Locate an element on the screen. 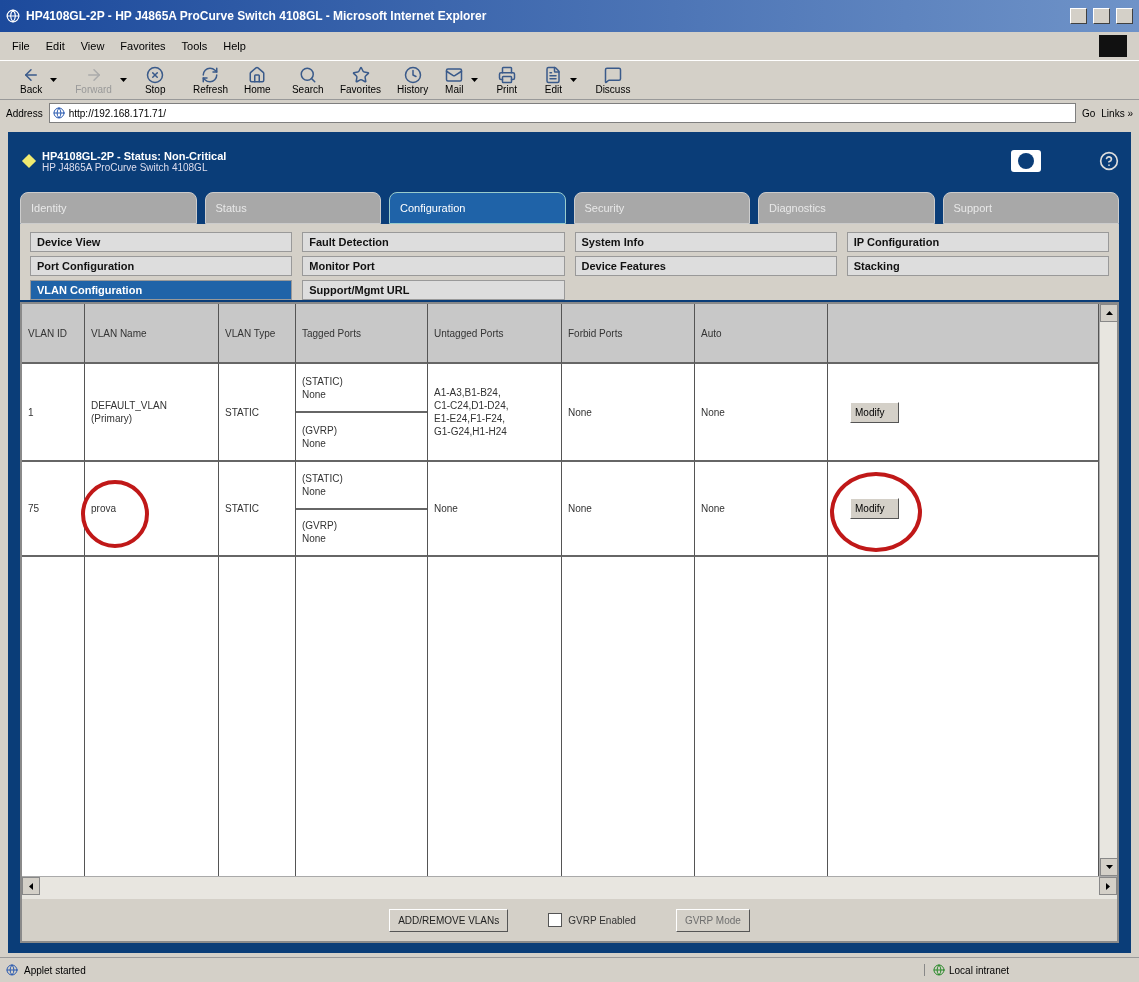 This screenshot has height=982, width=1139. table-cell: A1-A3,B1-B24, C1-C24,D1-D24, E1-E24,F1-F24, G1-G24,H1-H24 is located at coordinates (471, 412).